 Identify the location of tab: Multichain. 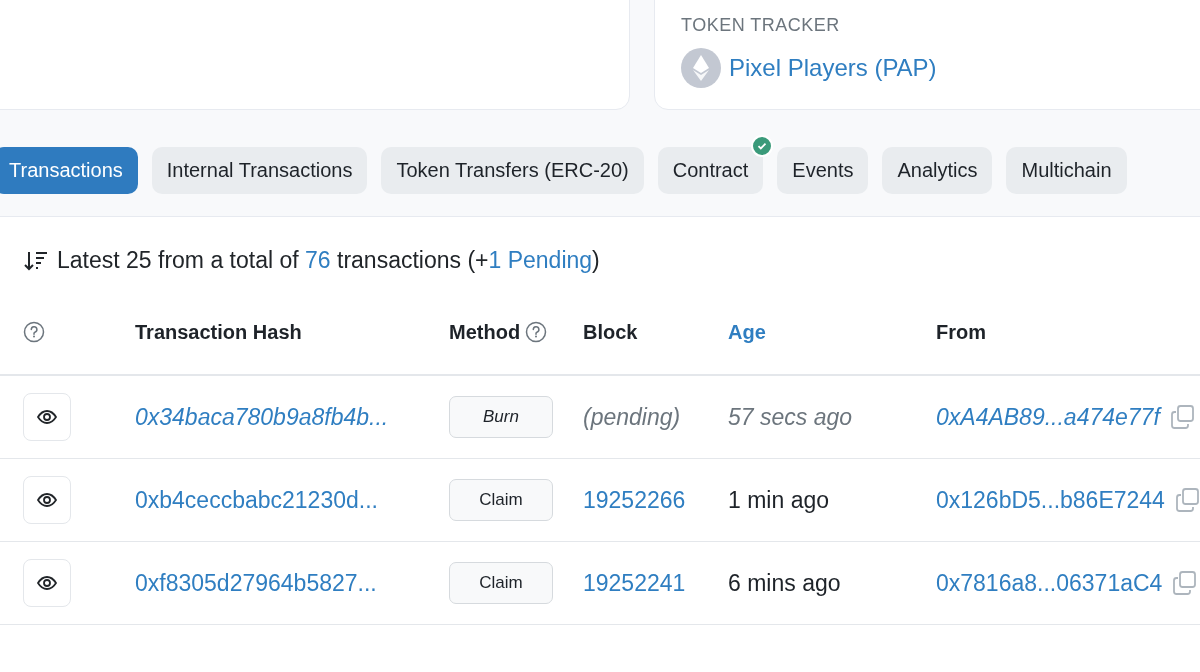
(1066, 170).